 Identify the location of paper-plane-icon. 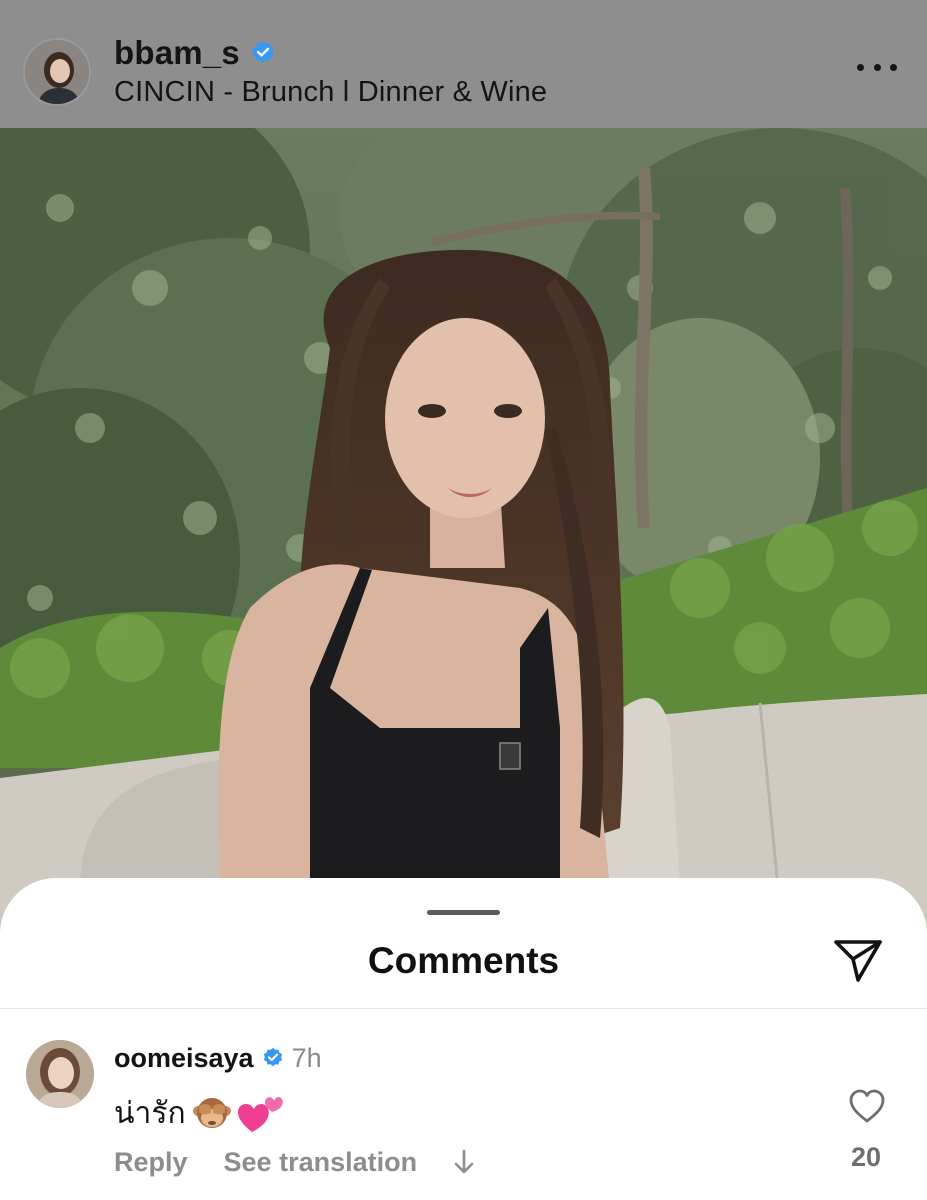
(858, 961).